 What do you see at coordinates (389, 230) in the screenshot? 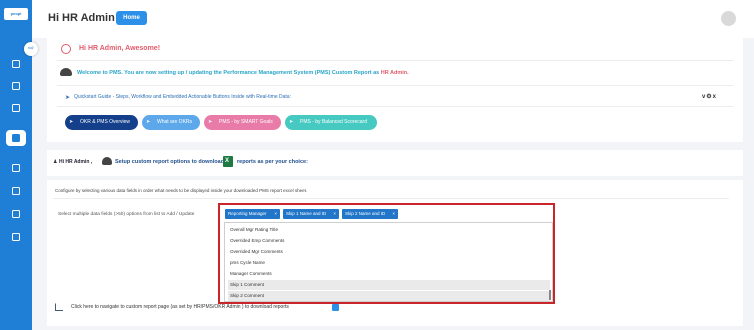
I see `list-item: Overall Mgr Rating Title` at bounding box center [389, 230].